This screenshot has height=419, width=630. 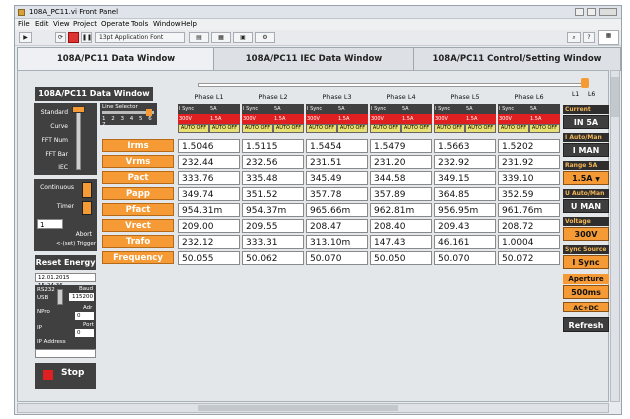 I want to click on menu-edit: Edit, so click(x=42, y=24).